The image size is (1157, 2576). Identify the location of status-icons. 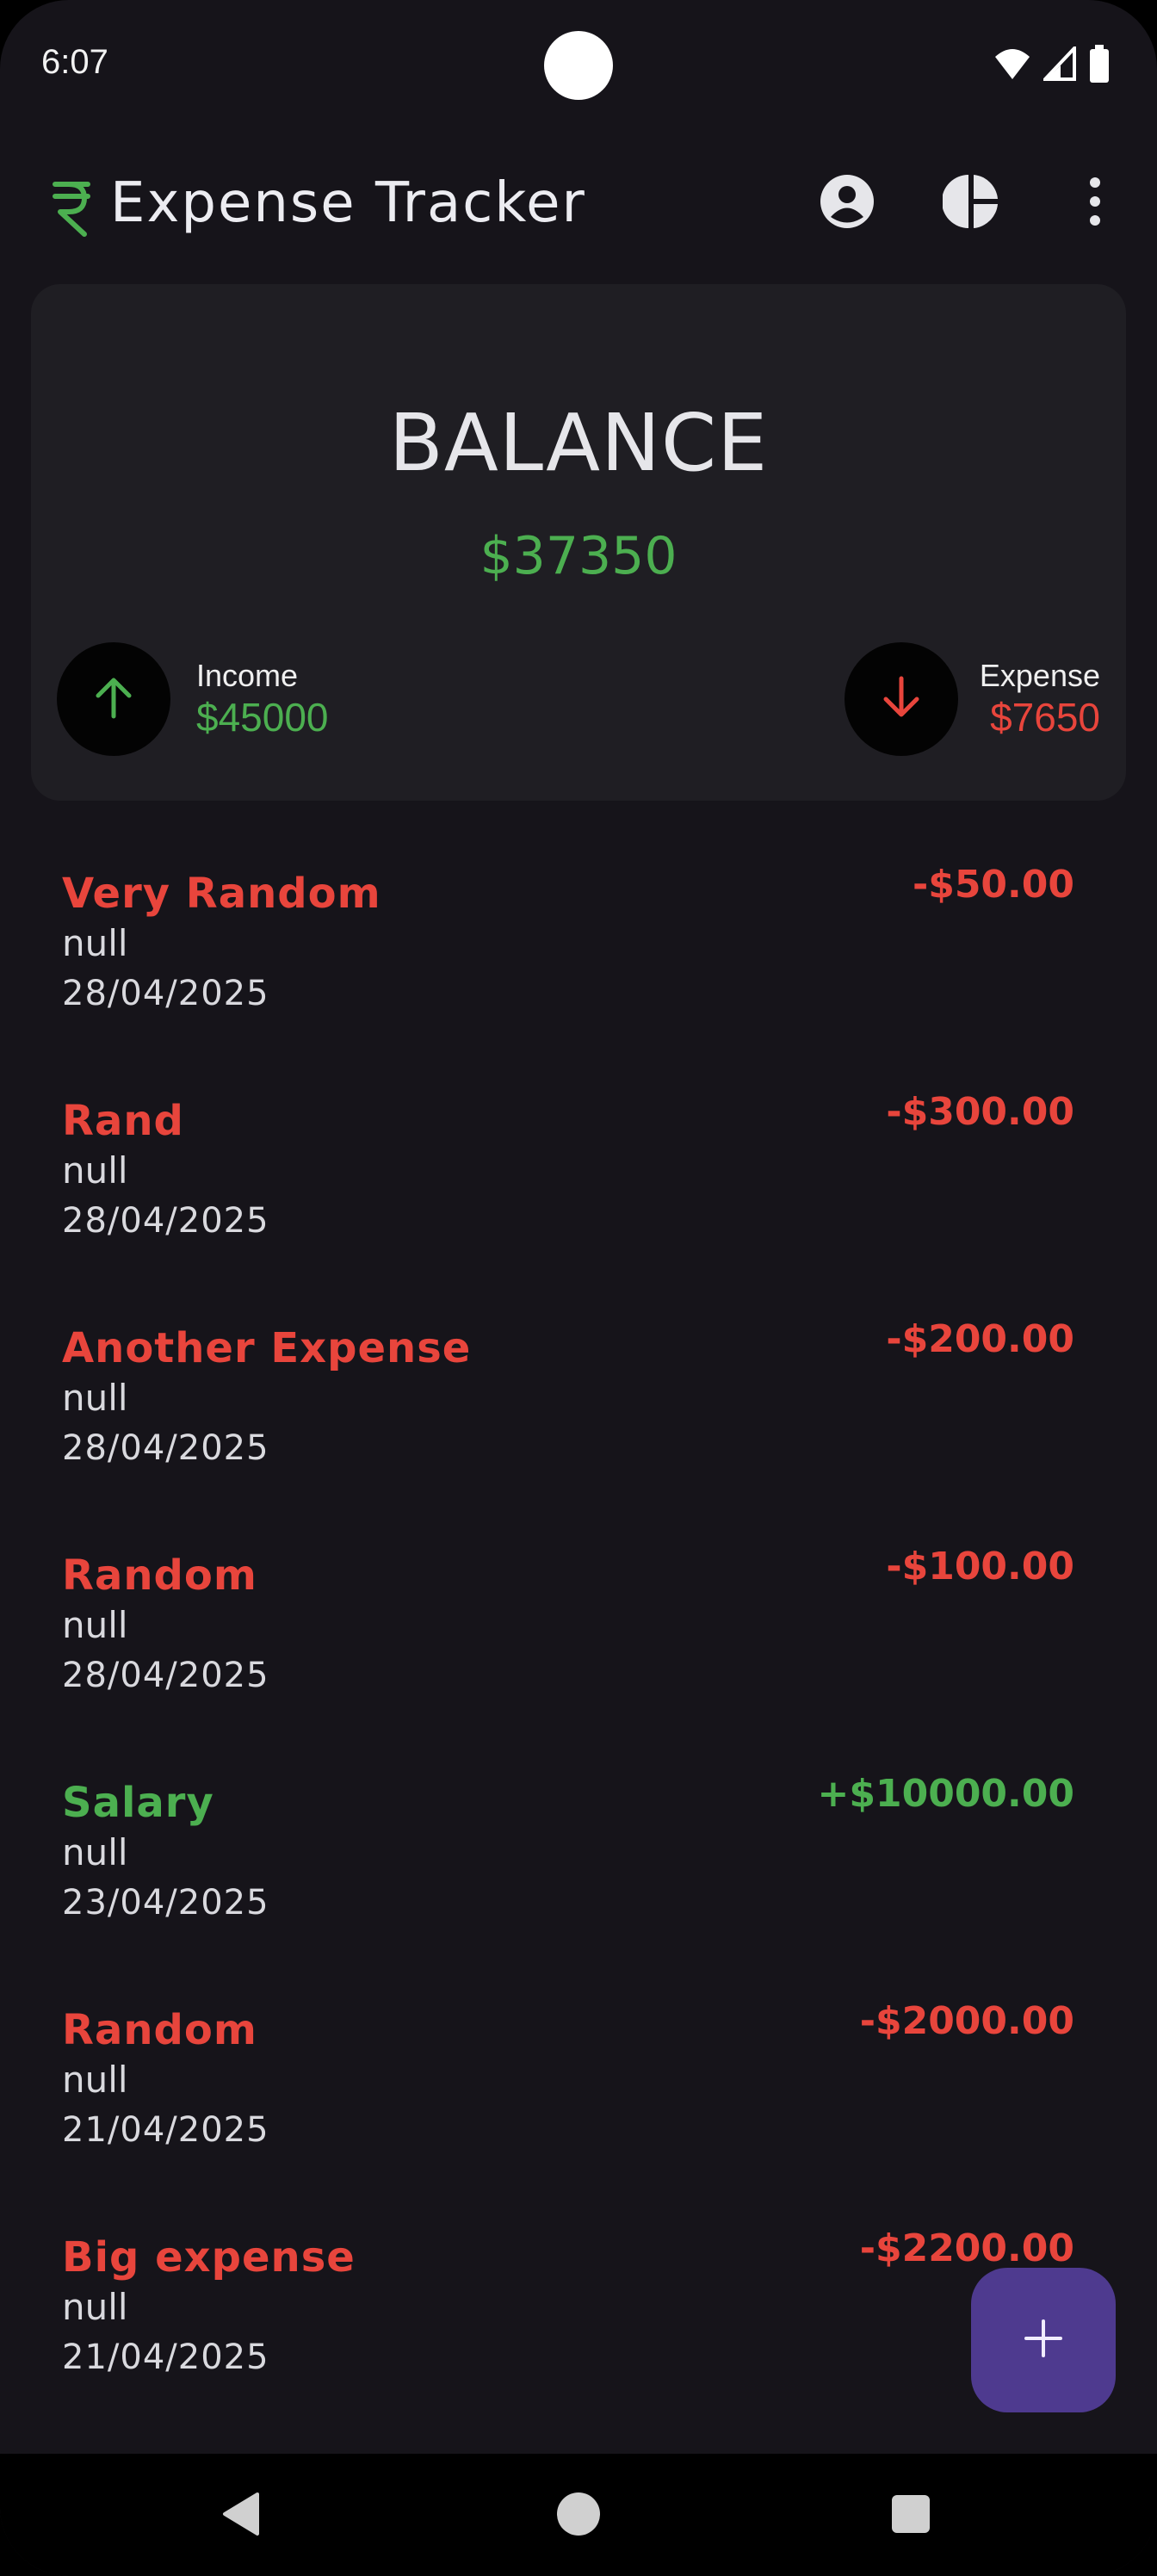
(1052, 64).